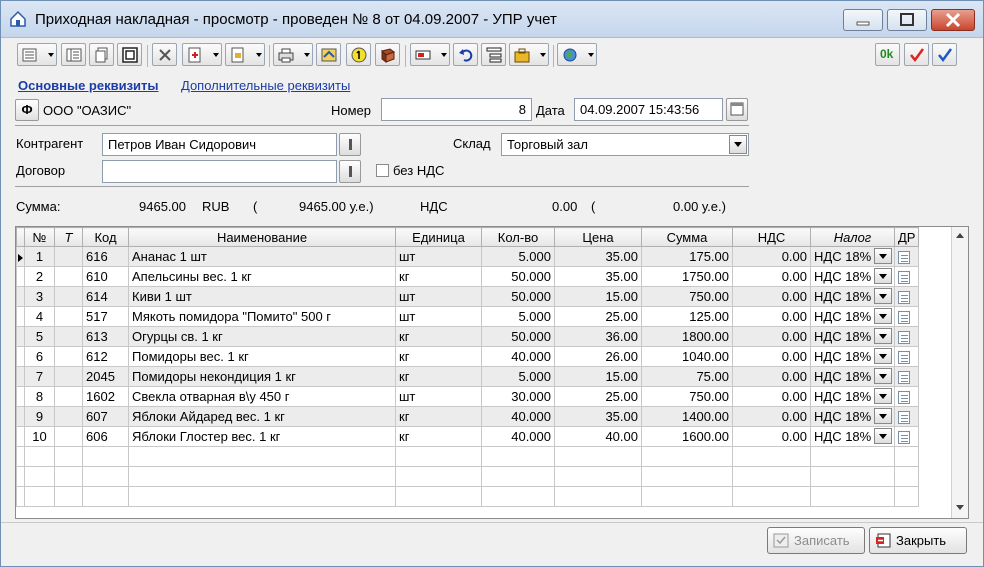  Describe the element at coordinates (68, 237) in the screenshot. I see `col-type: Т` at that location.